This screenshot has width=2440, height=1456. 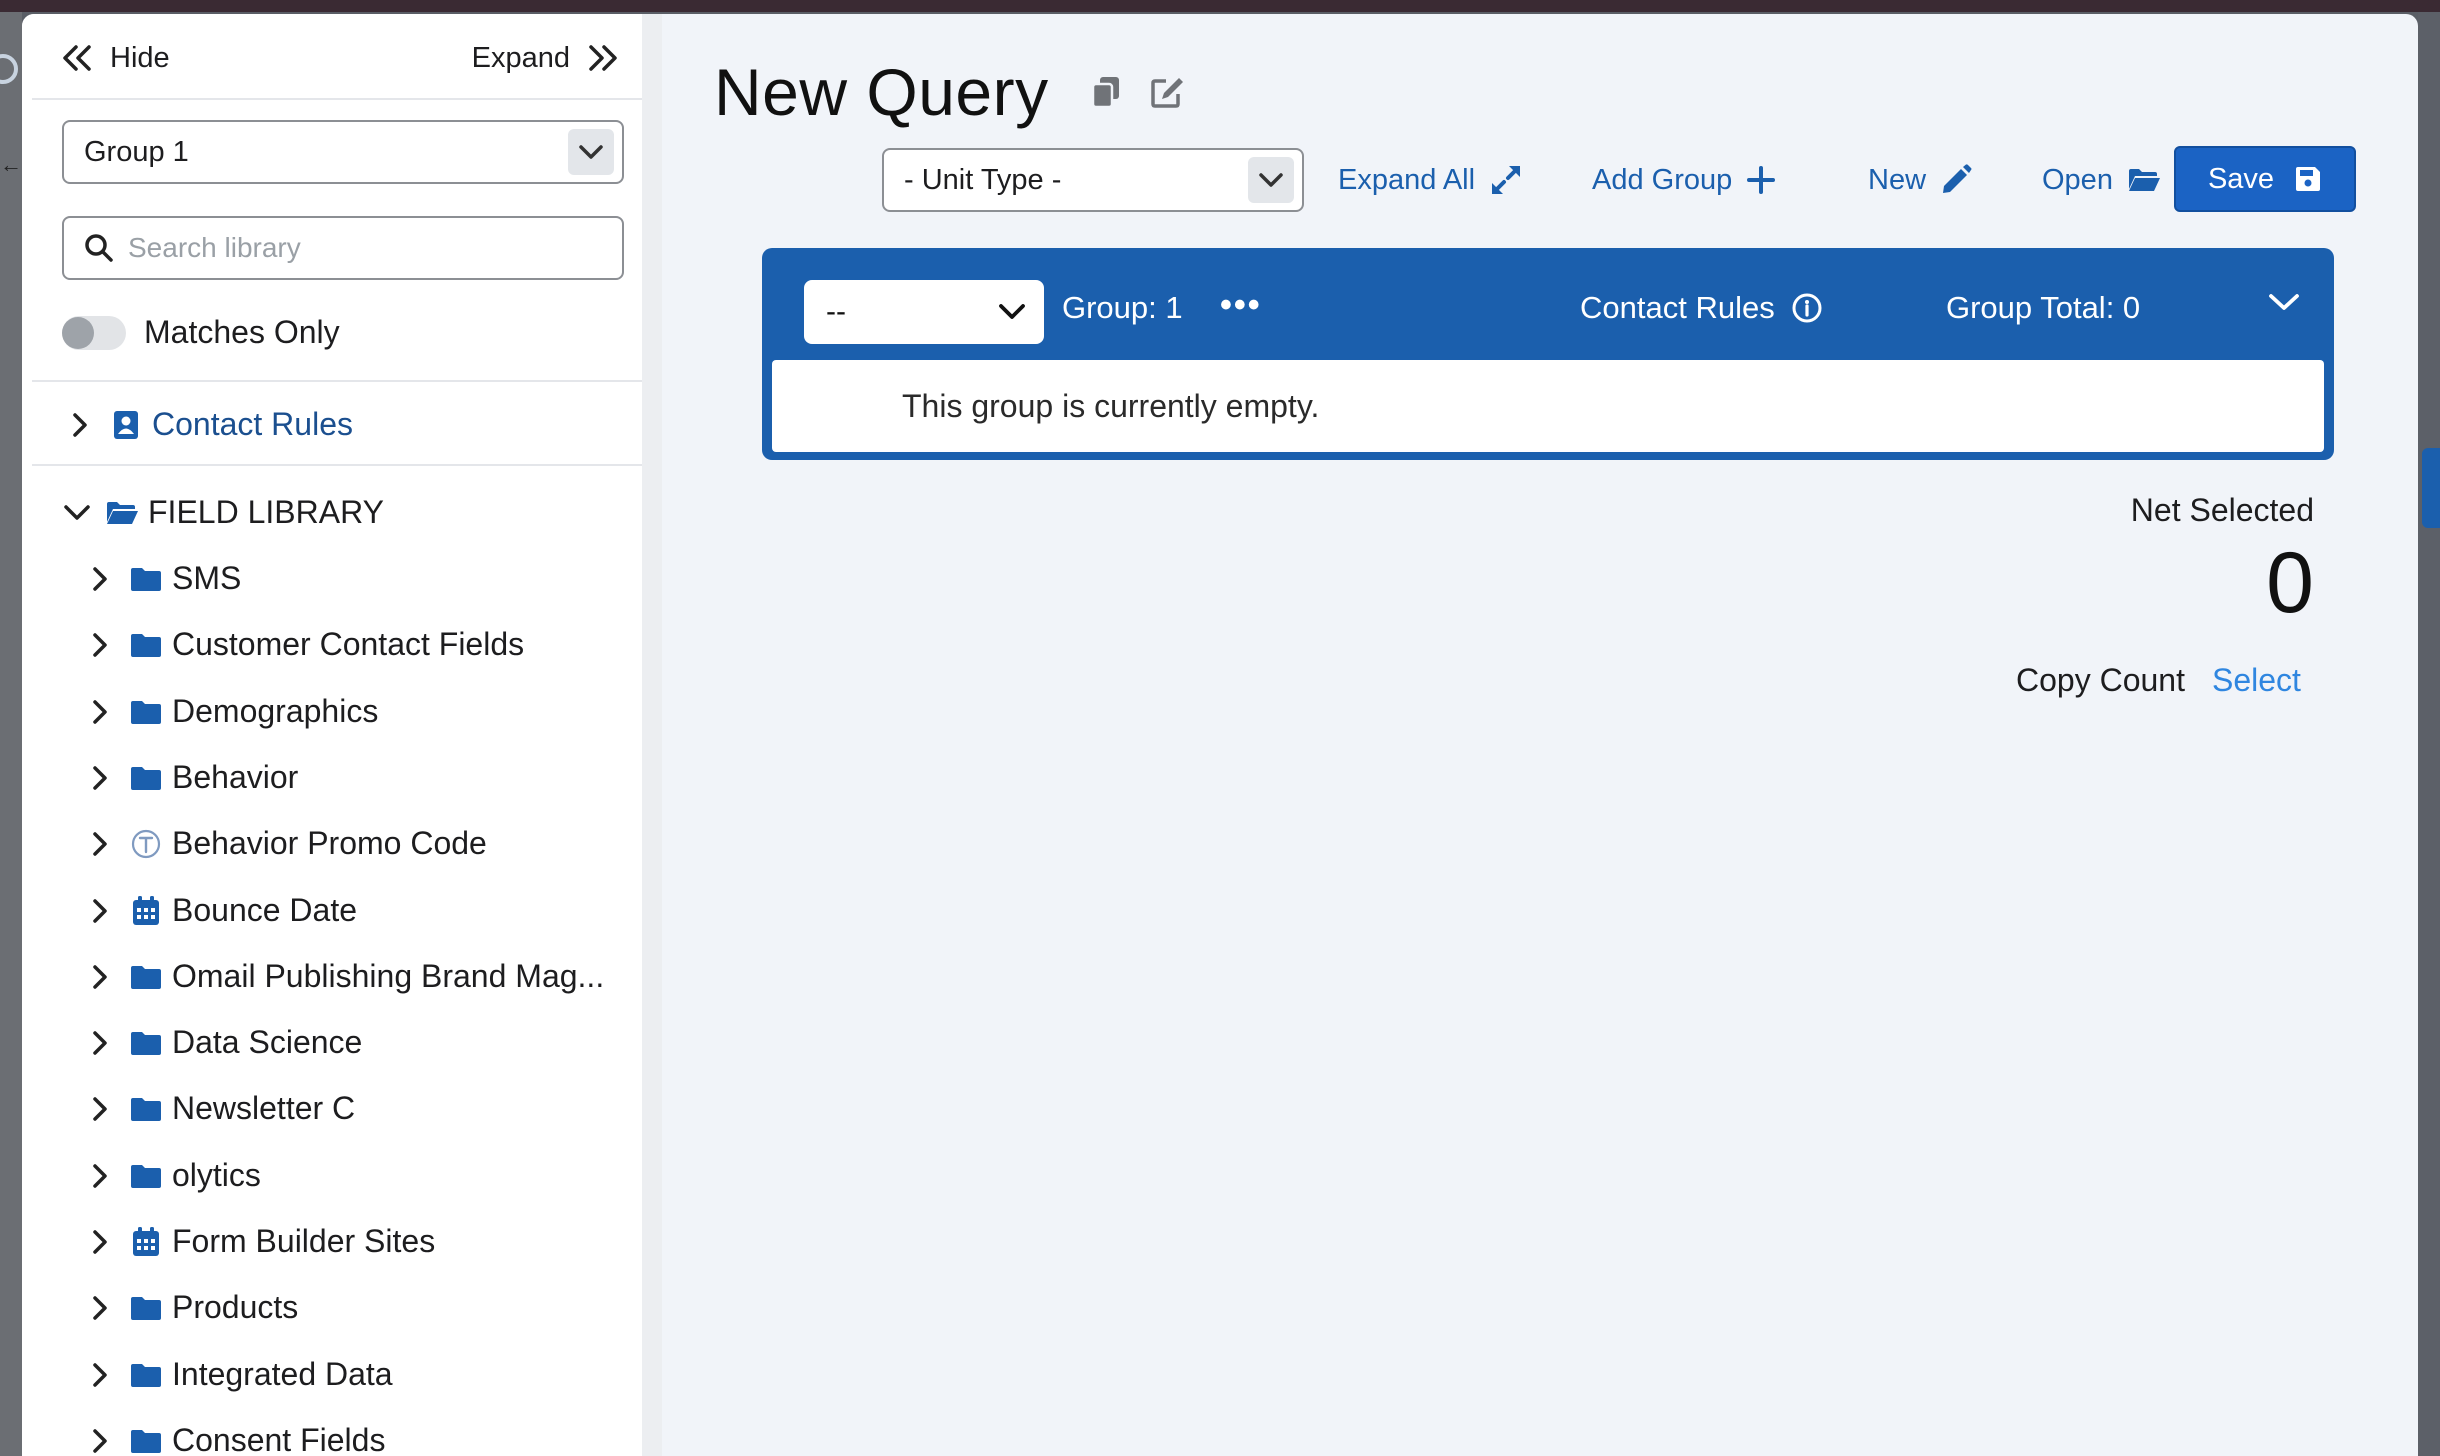 What do you see at coordinates (2429, 734) in the screenshot?
I see `background-app-right` at bounding box center [2429, 734].